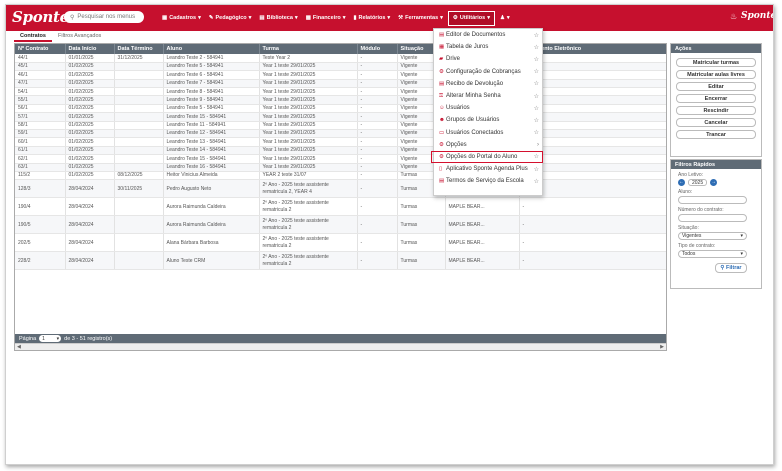 This screenshot has height=471, width=782. Describe the element at coordinates (716, 122) in the screenshot. I see `action-button: Cancelar` at that location.